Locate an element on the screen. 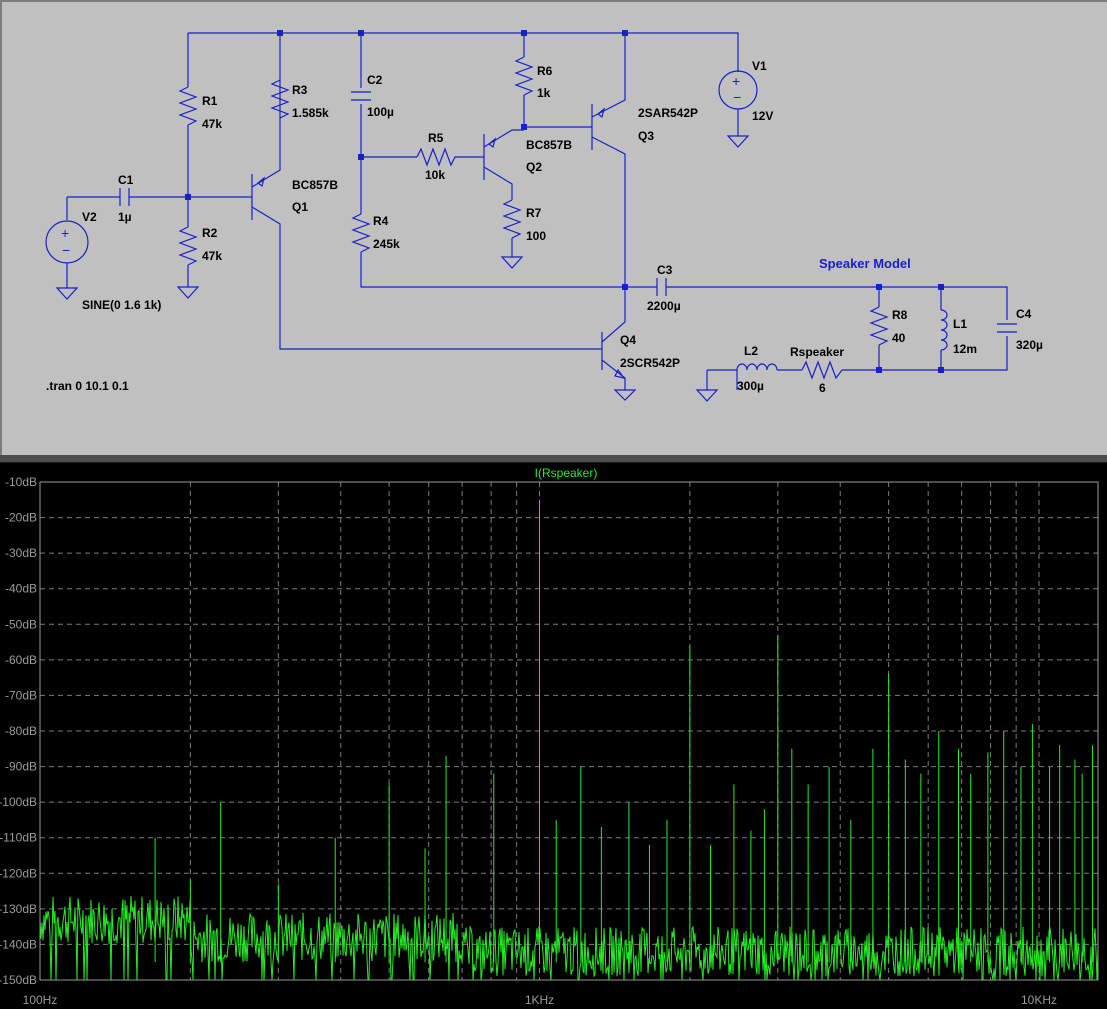 The width and height of the screenshot is (1107, 1009). r5-ref: R5 is located at coordinates (436, 138).